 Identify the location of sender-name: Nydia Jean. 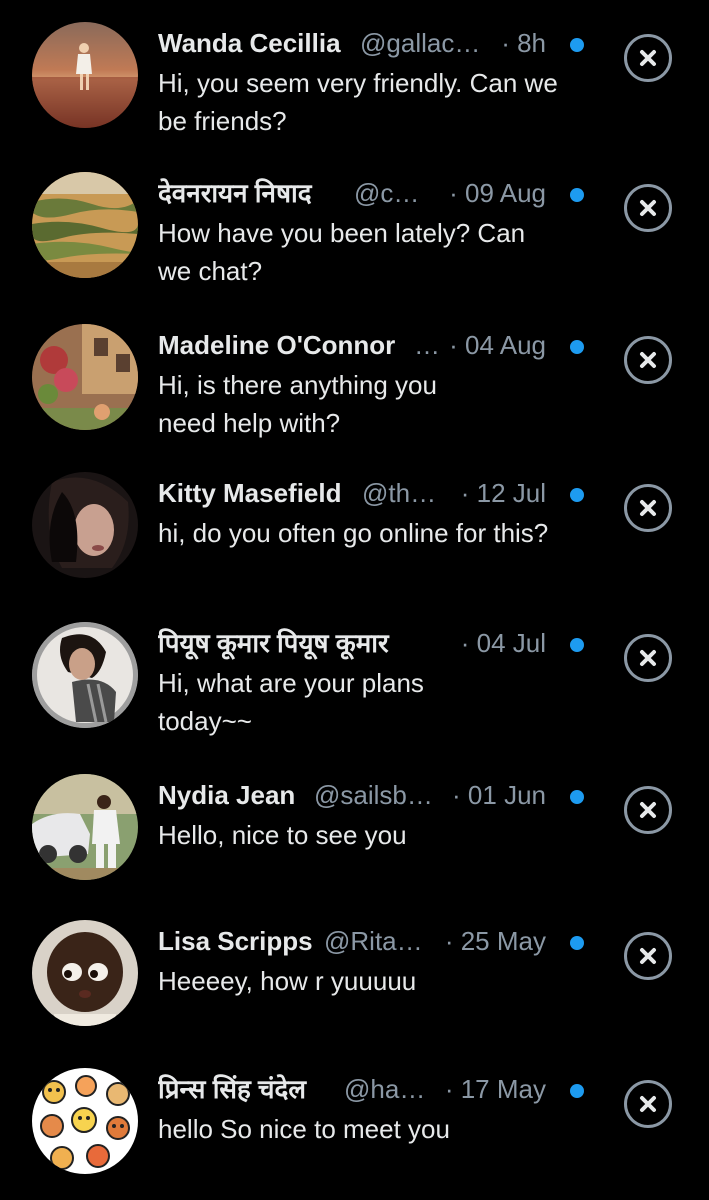
(233, 795).